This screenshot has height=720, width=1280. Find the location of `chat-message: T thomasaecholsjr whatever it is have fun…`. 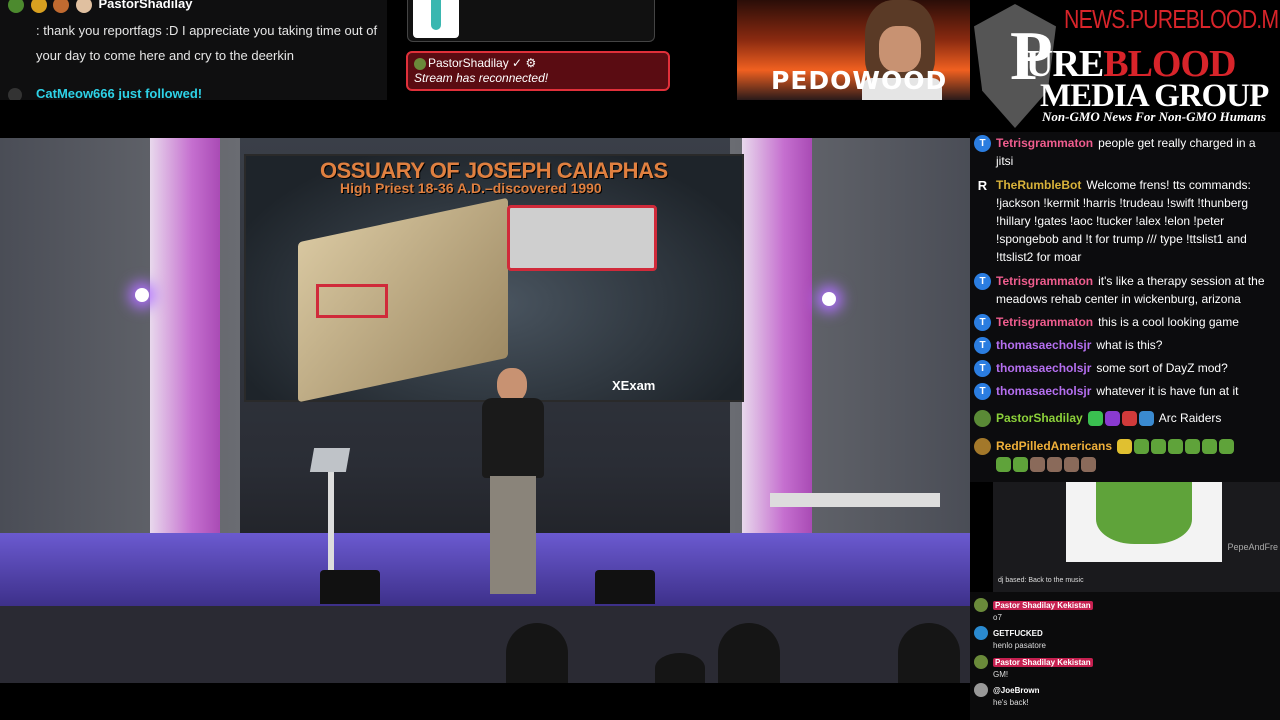

chat-message: T thomasaecholsjr whatever it is have fun… is located at coordinates (1124, 391).